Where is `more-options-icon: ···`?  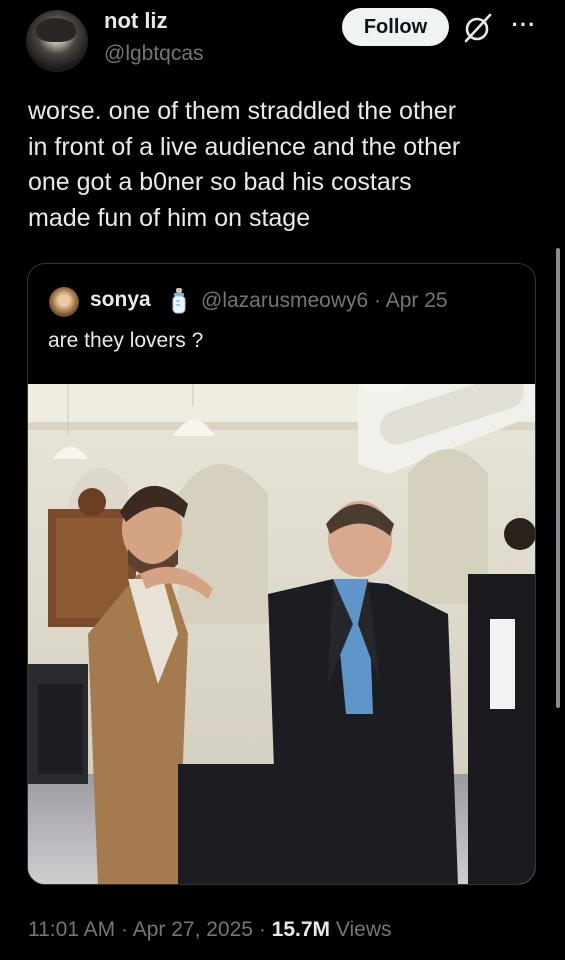
more-options-icon: ··· is located at coordinates (524, 25).